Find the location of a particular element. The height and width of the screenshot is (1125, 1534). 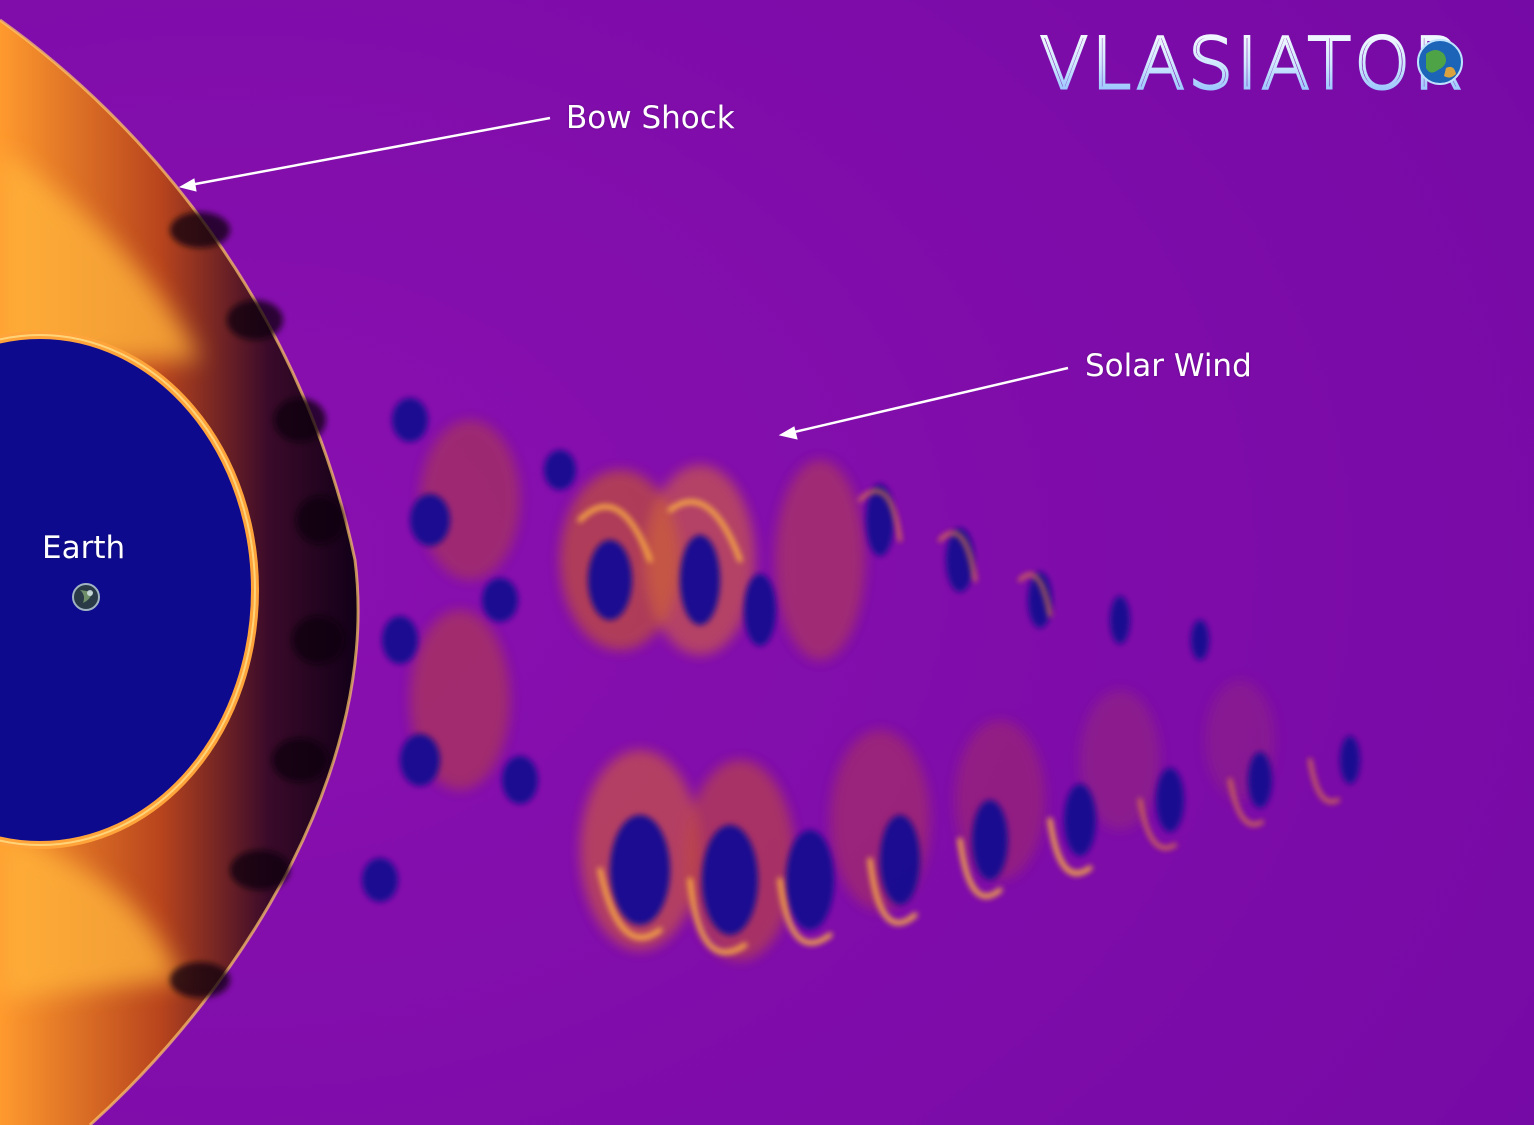

logo-text: VLASIATOR is located at coordinates (1253, 64).